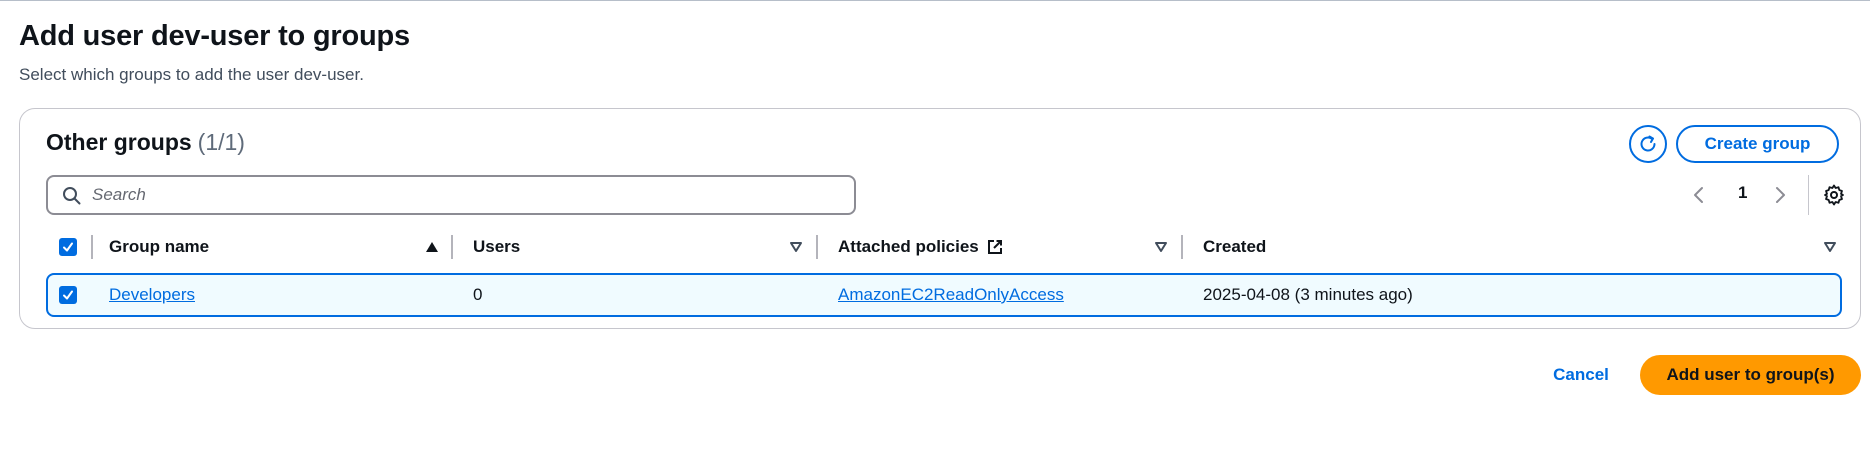 This screenshot has width=1870, height=451. I want to click on row-select-cell, so click(68, 295).